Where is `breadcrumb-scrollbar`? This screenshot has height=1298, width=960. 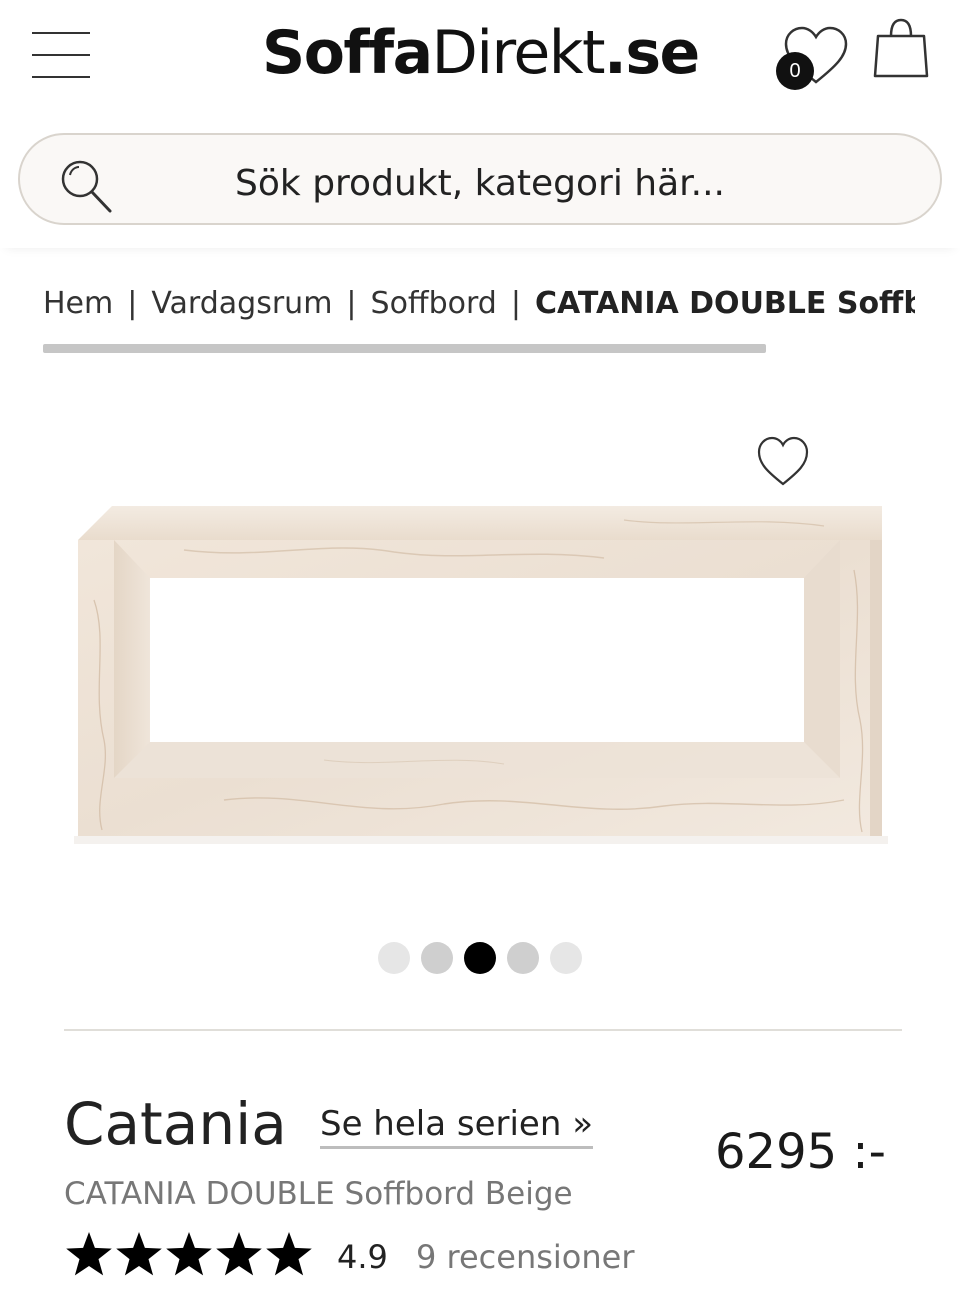 breadcrumb-scrollbar is located at coordinates (404, 348).